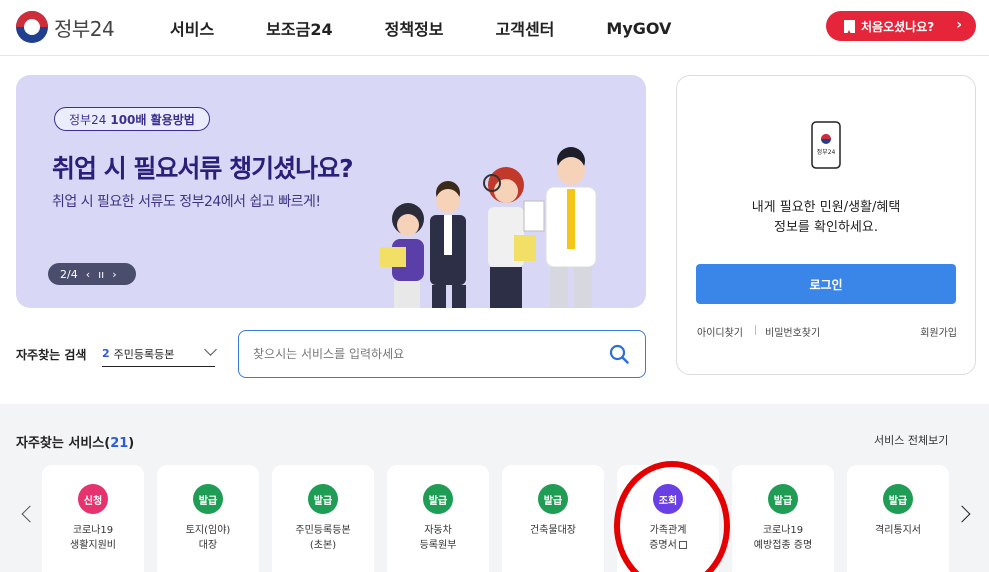 Image resolution: width=989 pixels, height=572 pixels. I want to click on frequent-search-select: 2 주민등록등본, so click(159, 354).